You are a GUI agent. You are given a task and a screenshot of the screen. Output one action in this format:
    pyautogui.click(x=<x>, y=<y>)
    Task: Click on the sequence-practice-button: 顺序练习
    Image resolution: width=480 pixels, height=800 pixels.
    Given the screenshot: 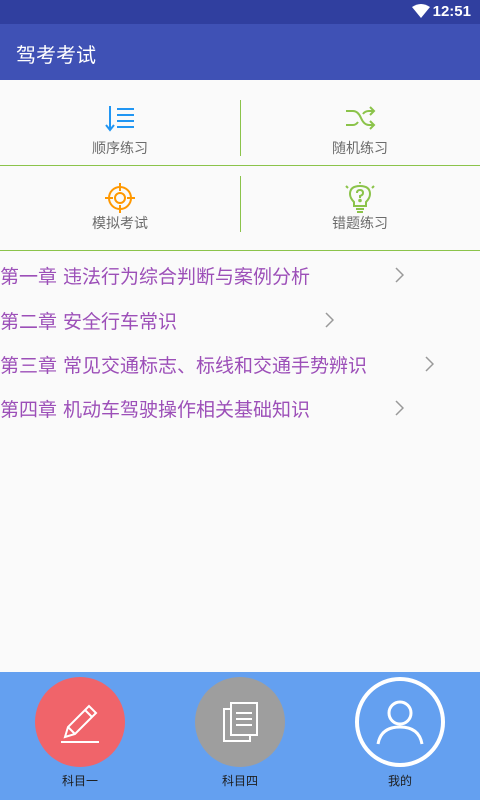 What is the action you would take?
    pyautogui.click(x=120, y=122)
    